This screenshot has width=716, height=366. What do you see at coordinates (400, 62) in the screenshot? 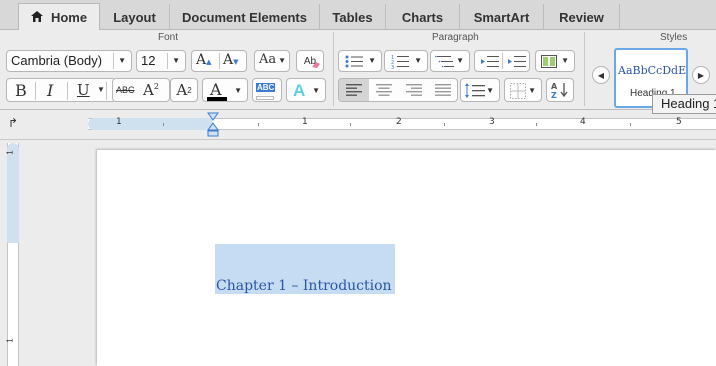
I see `numbered-list-icon: 123` at bounding box center [400, 62].